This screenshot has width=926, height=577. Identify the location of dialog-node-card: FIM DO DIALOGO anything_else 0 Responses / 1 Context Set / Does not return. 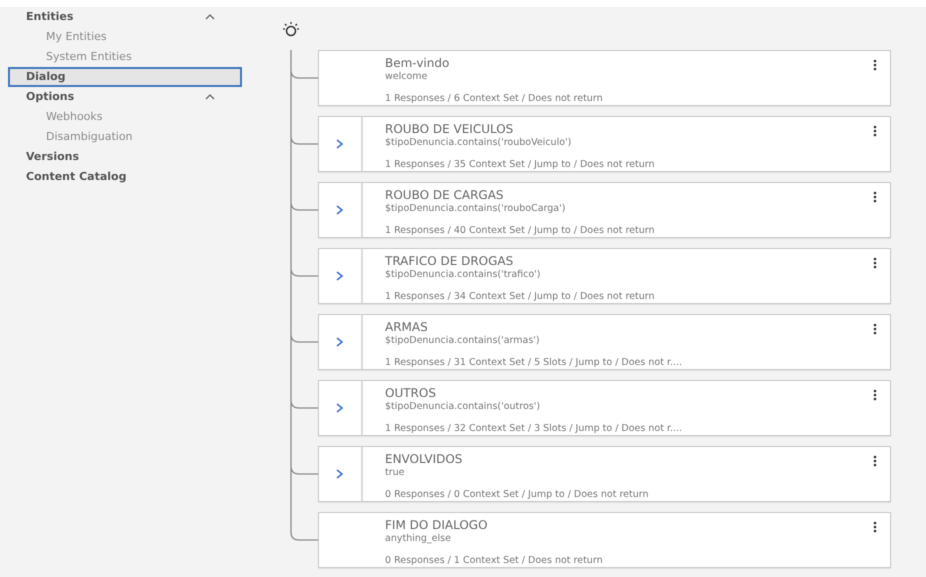
(604, 540).